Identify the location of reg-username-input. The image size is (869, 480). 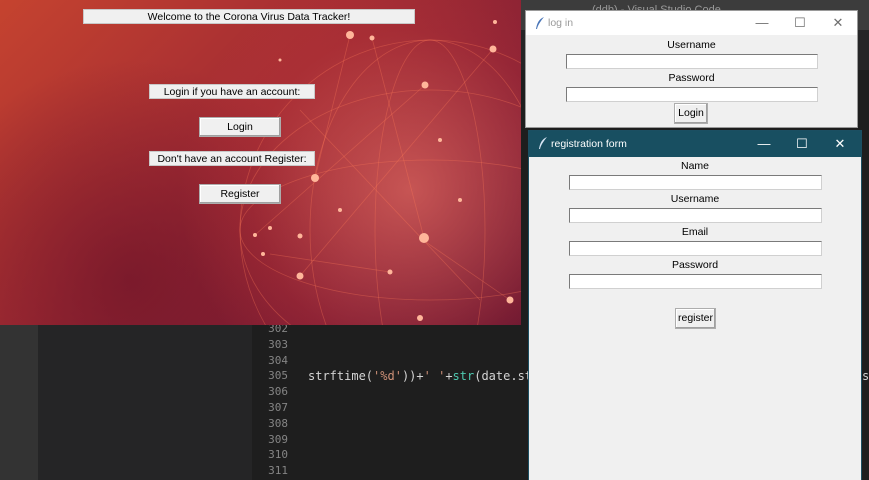
(695, 215).